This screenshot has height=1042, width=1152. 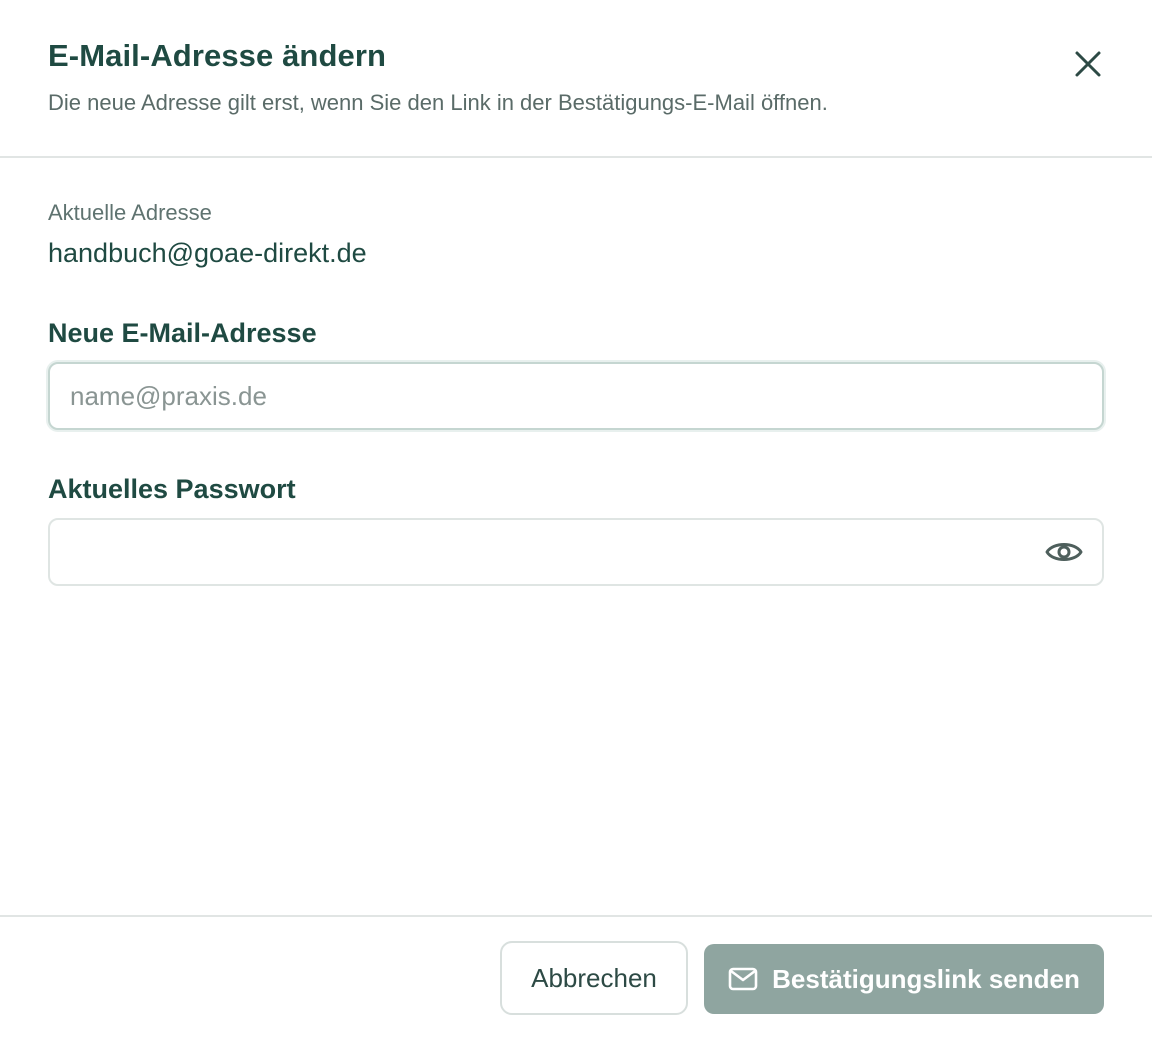 I want to click on send-confirmation-link-button: Bestätigungslink senden, so click(x=904, y=979).